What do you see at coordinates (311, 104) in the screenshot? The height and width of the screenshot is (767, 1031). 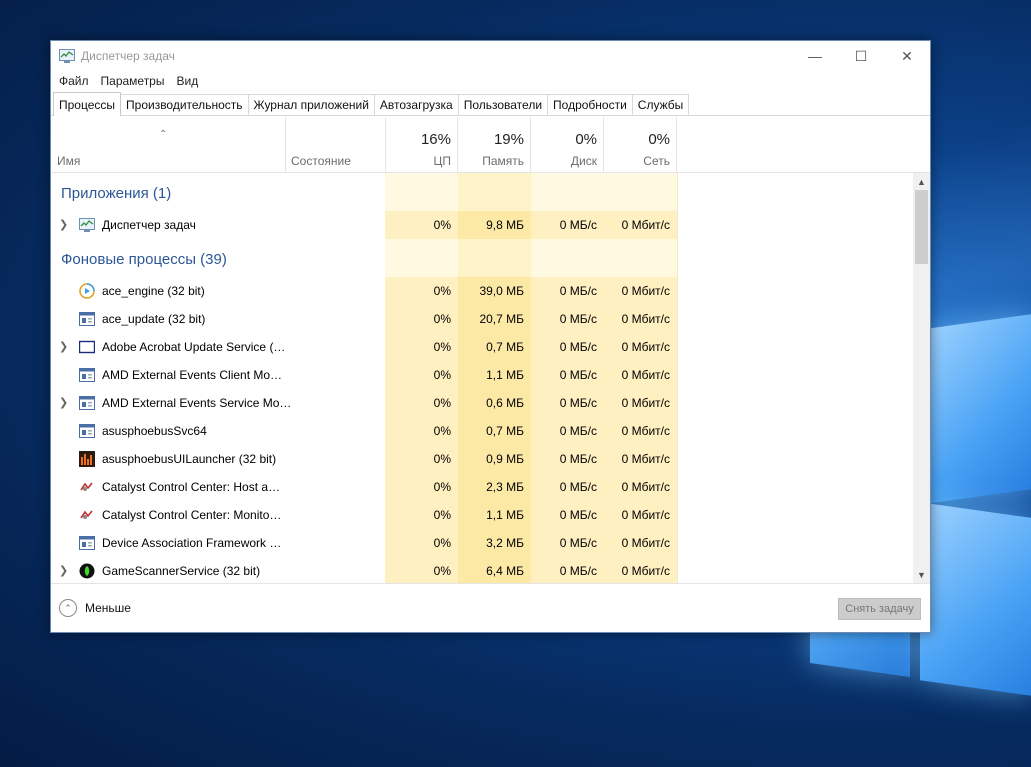 I see `tab-app-history: Журнал приложений` at bounding box center [311, 104].